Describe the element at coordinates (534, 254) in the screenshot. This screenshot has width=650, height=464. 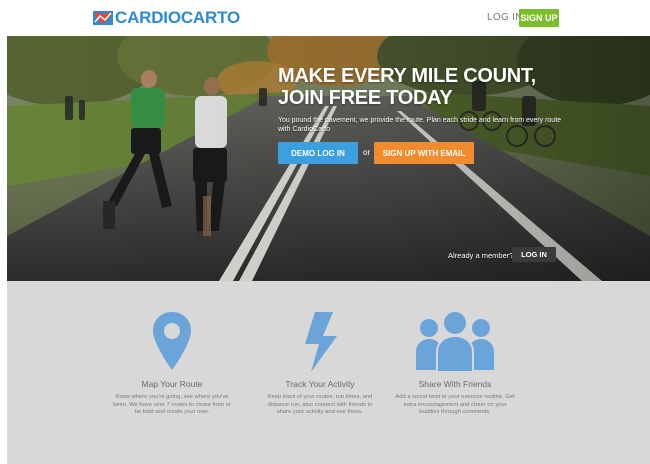
I see `hero-login-button: LOG IN` at that location.